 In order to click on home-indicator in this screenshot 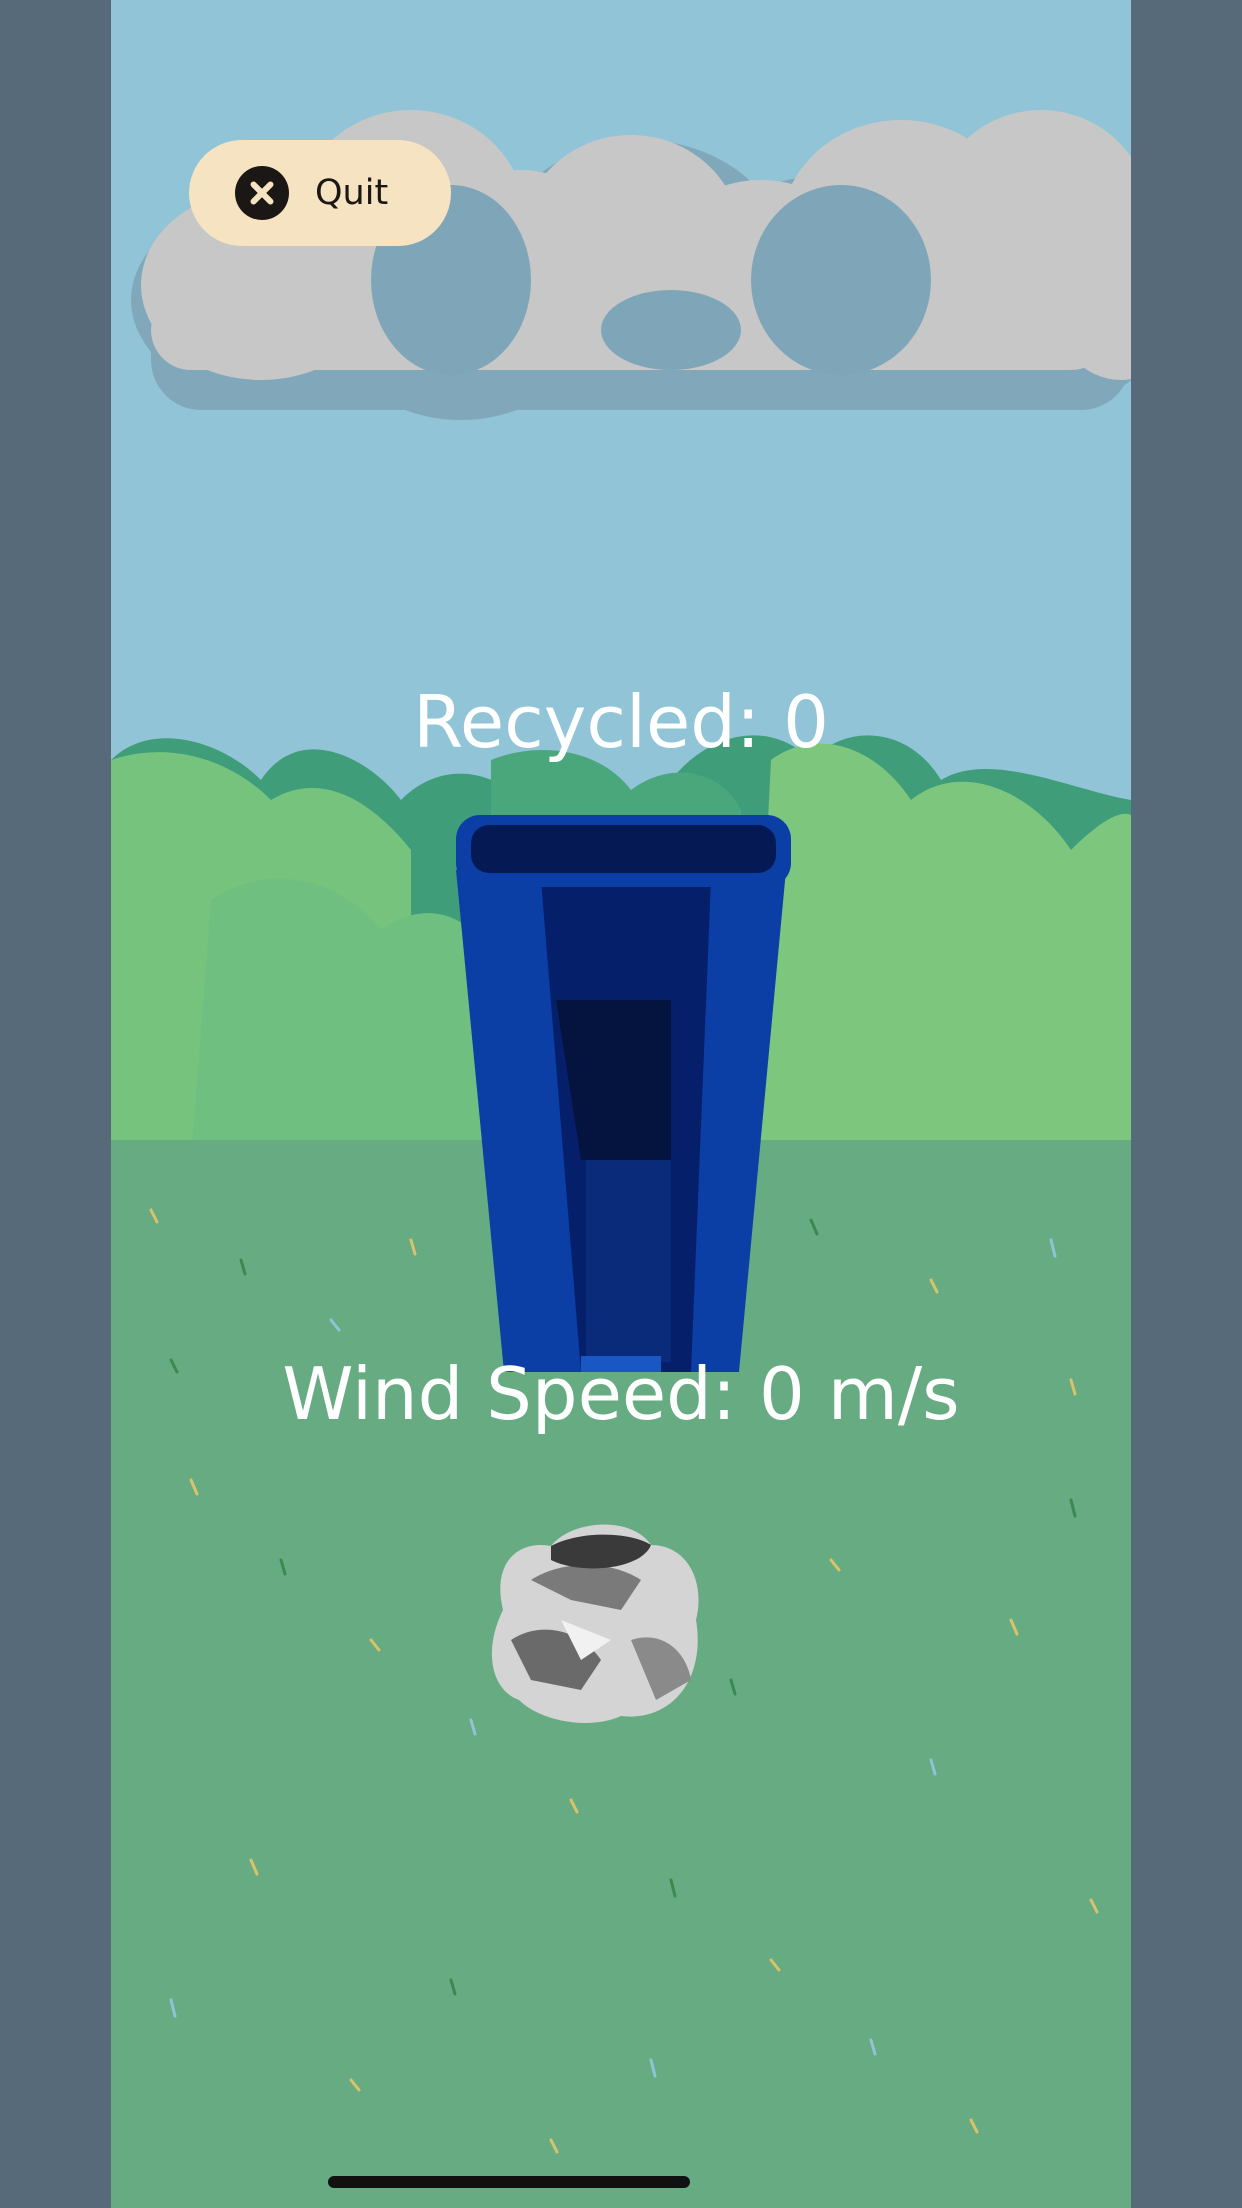, I will do `click(509, 2182)`.